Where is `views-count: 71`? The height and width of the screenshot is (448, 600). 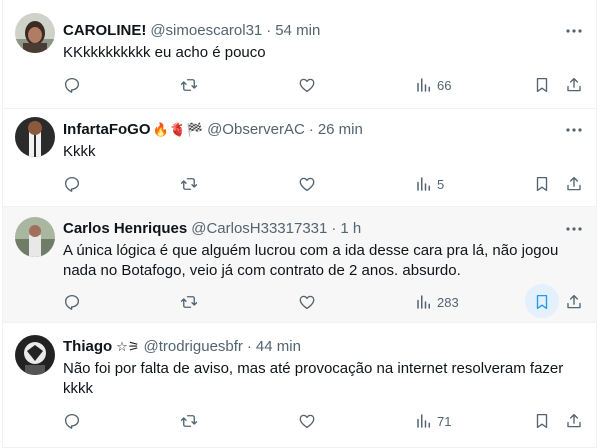 views-count: 71 is located at coordinates (444, 421).